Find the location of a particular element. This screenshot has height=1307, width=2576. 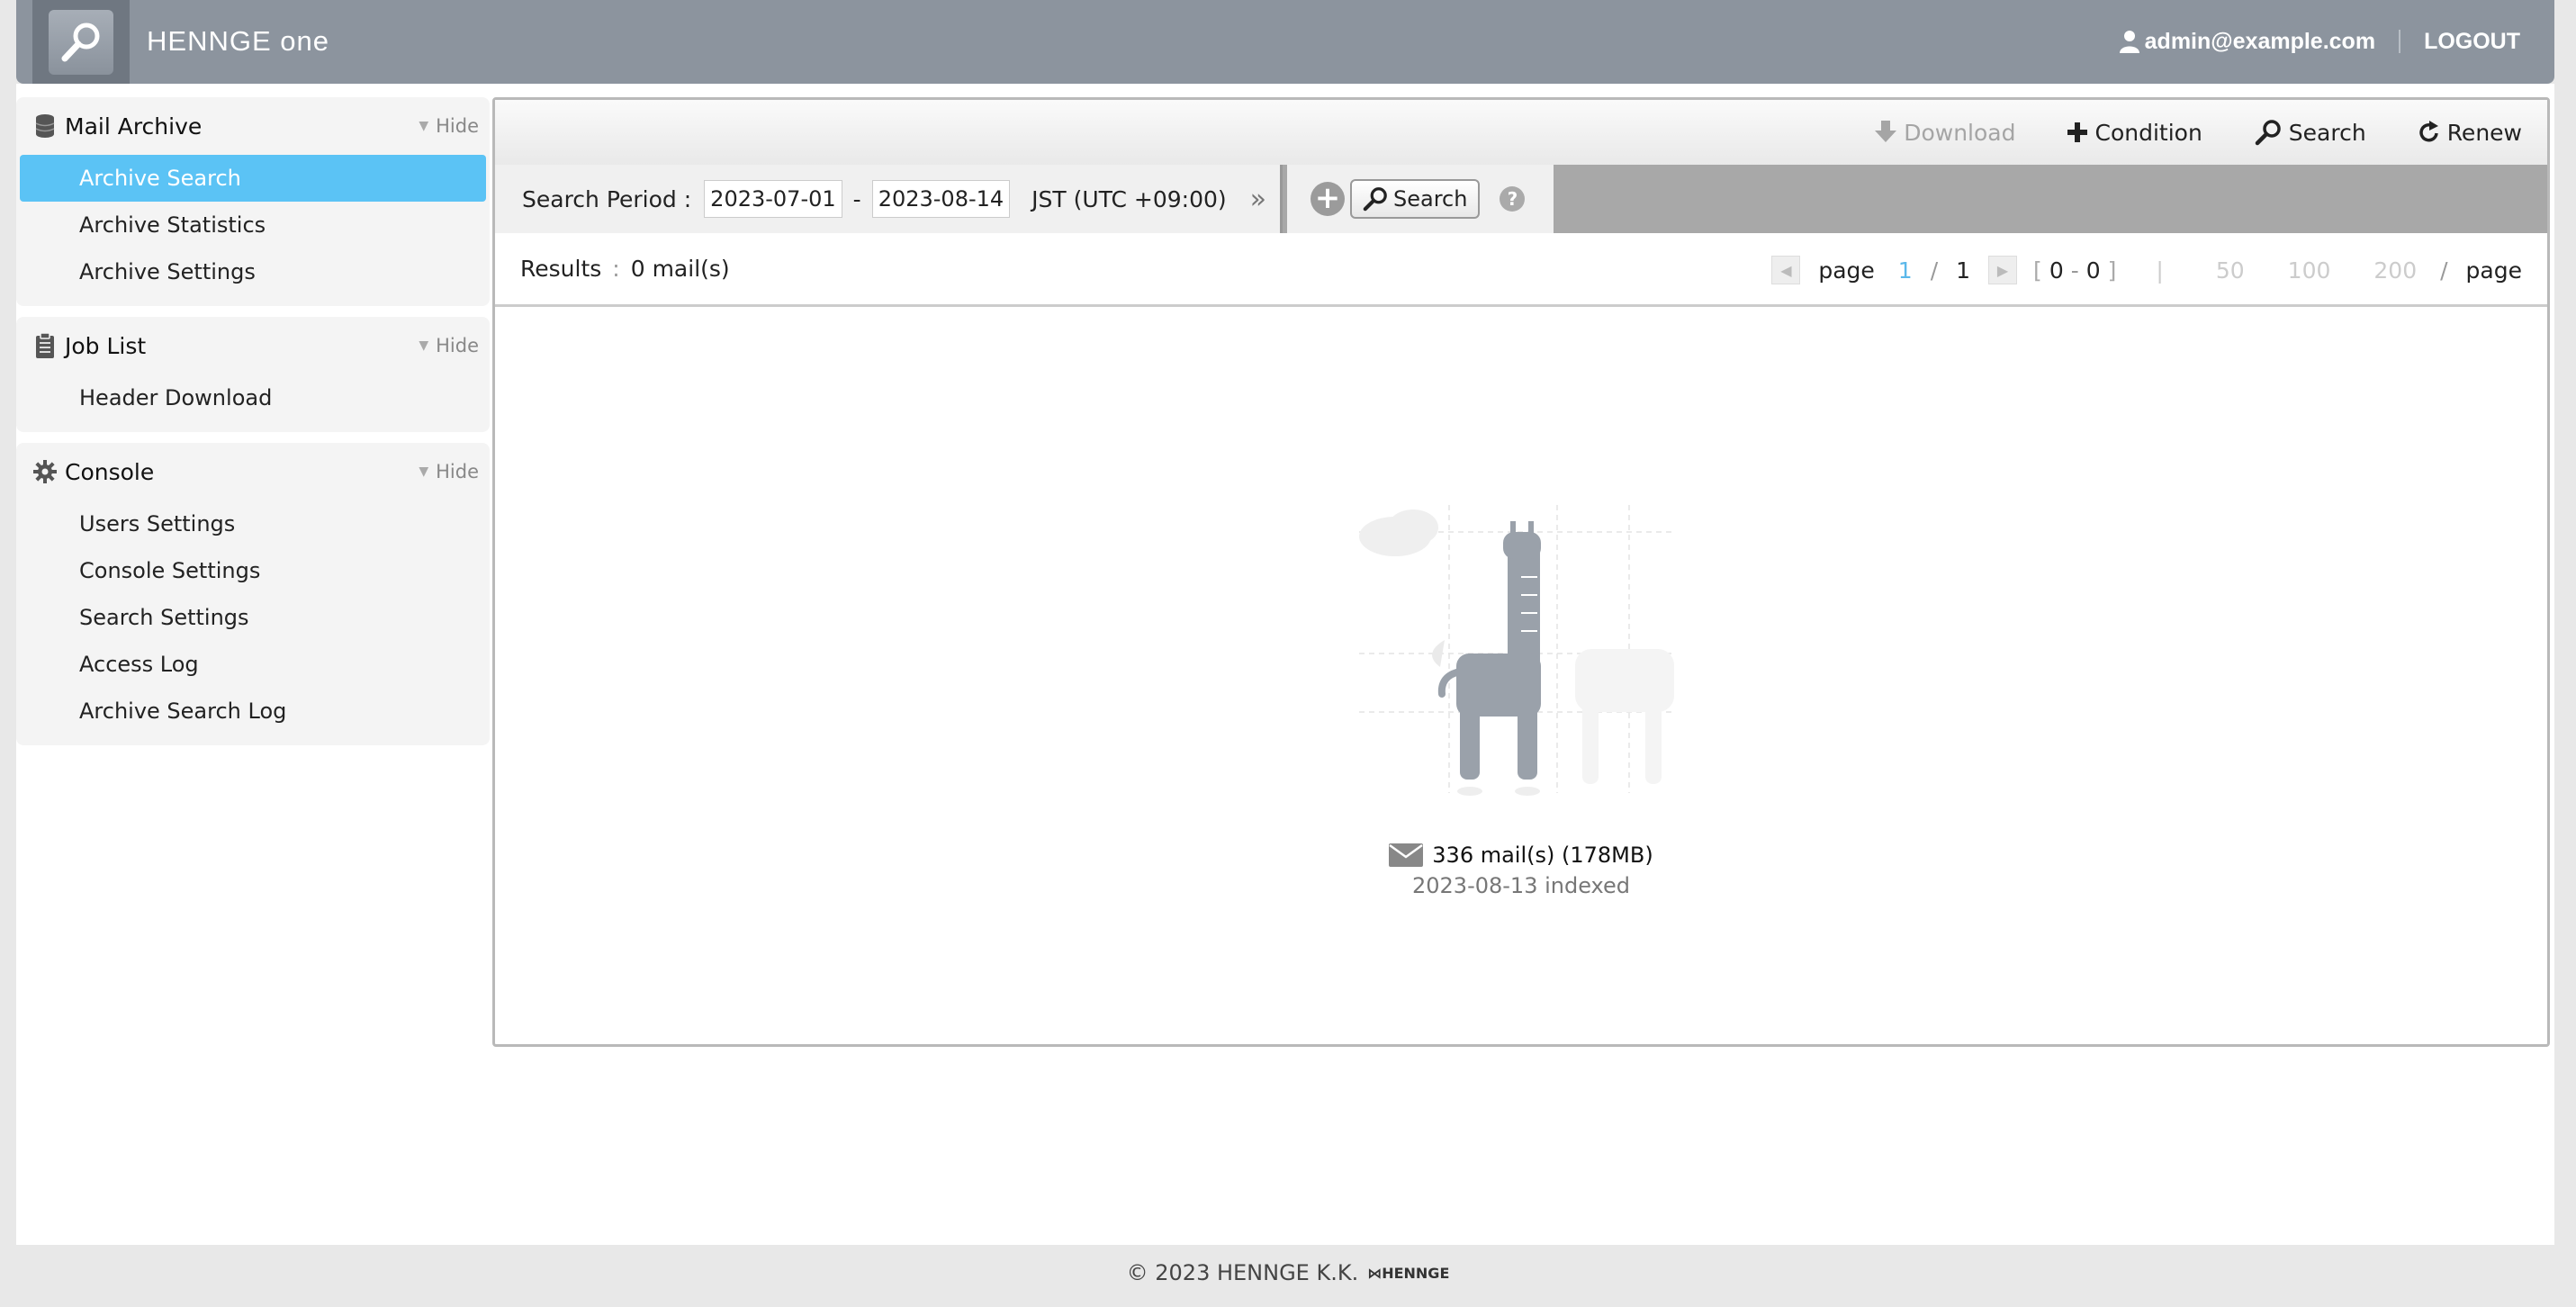

sidebar-item-console-settings: Console Settings is located at coordinates (253, 571).